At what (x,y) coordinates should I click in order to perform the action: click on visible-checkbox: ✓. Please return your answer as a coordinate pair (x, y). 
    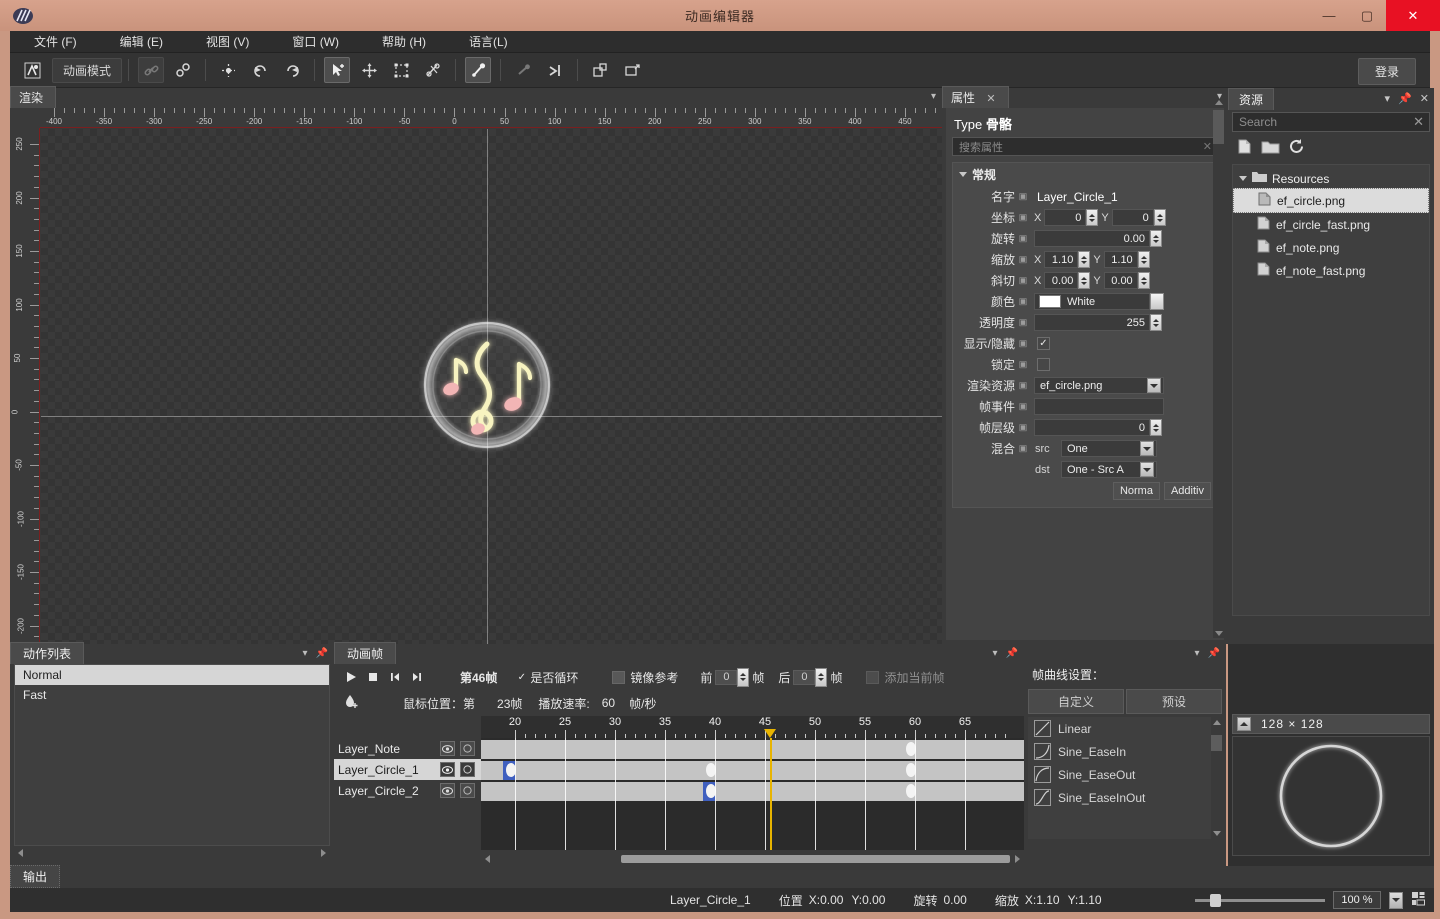
    Looking at the image, I should click on (1043, 343).